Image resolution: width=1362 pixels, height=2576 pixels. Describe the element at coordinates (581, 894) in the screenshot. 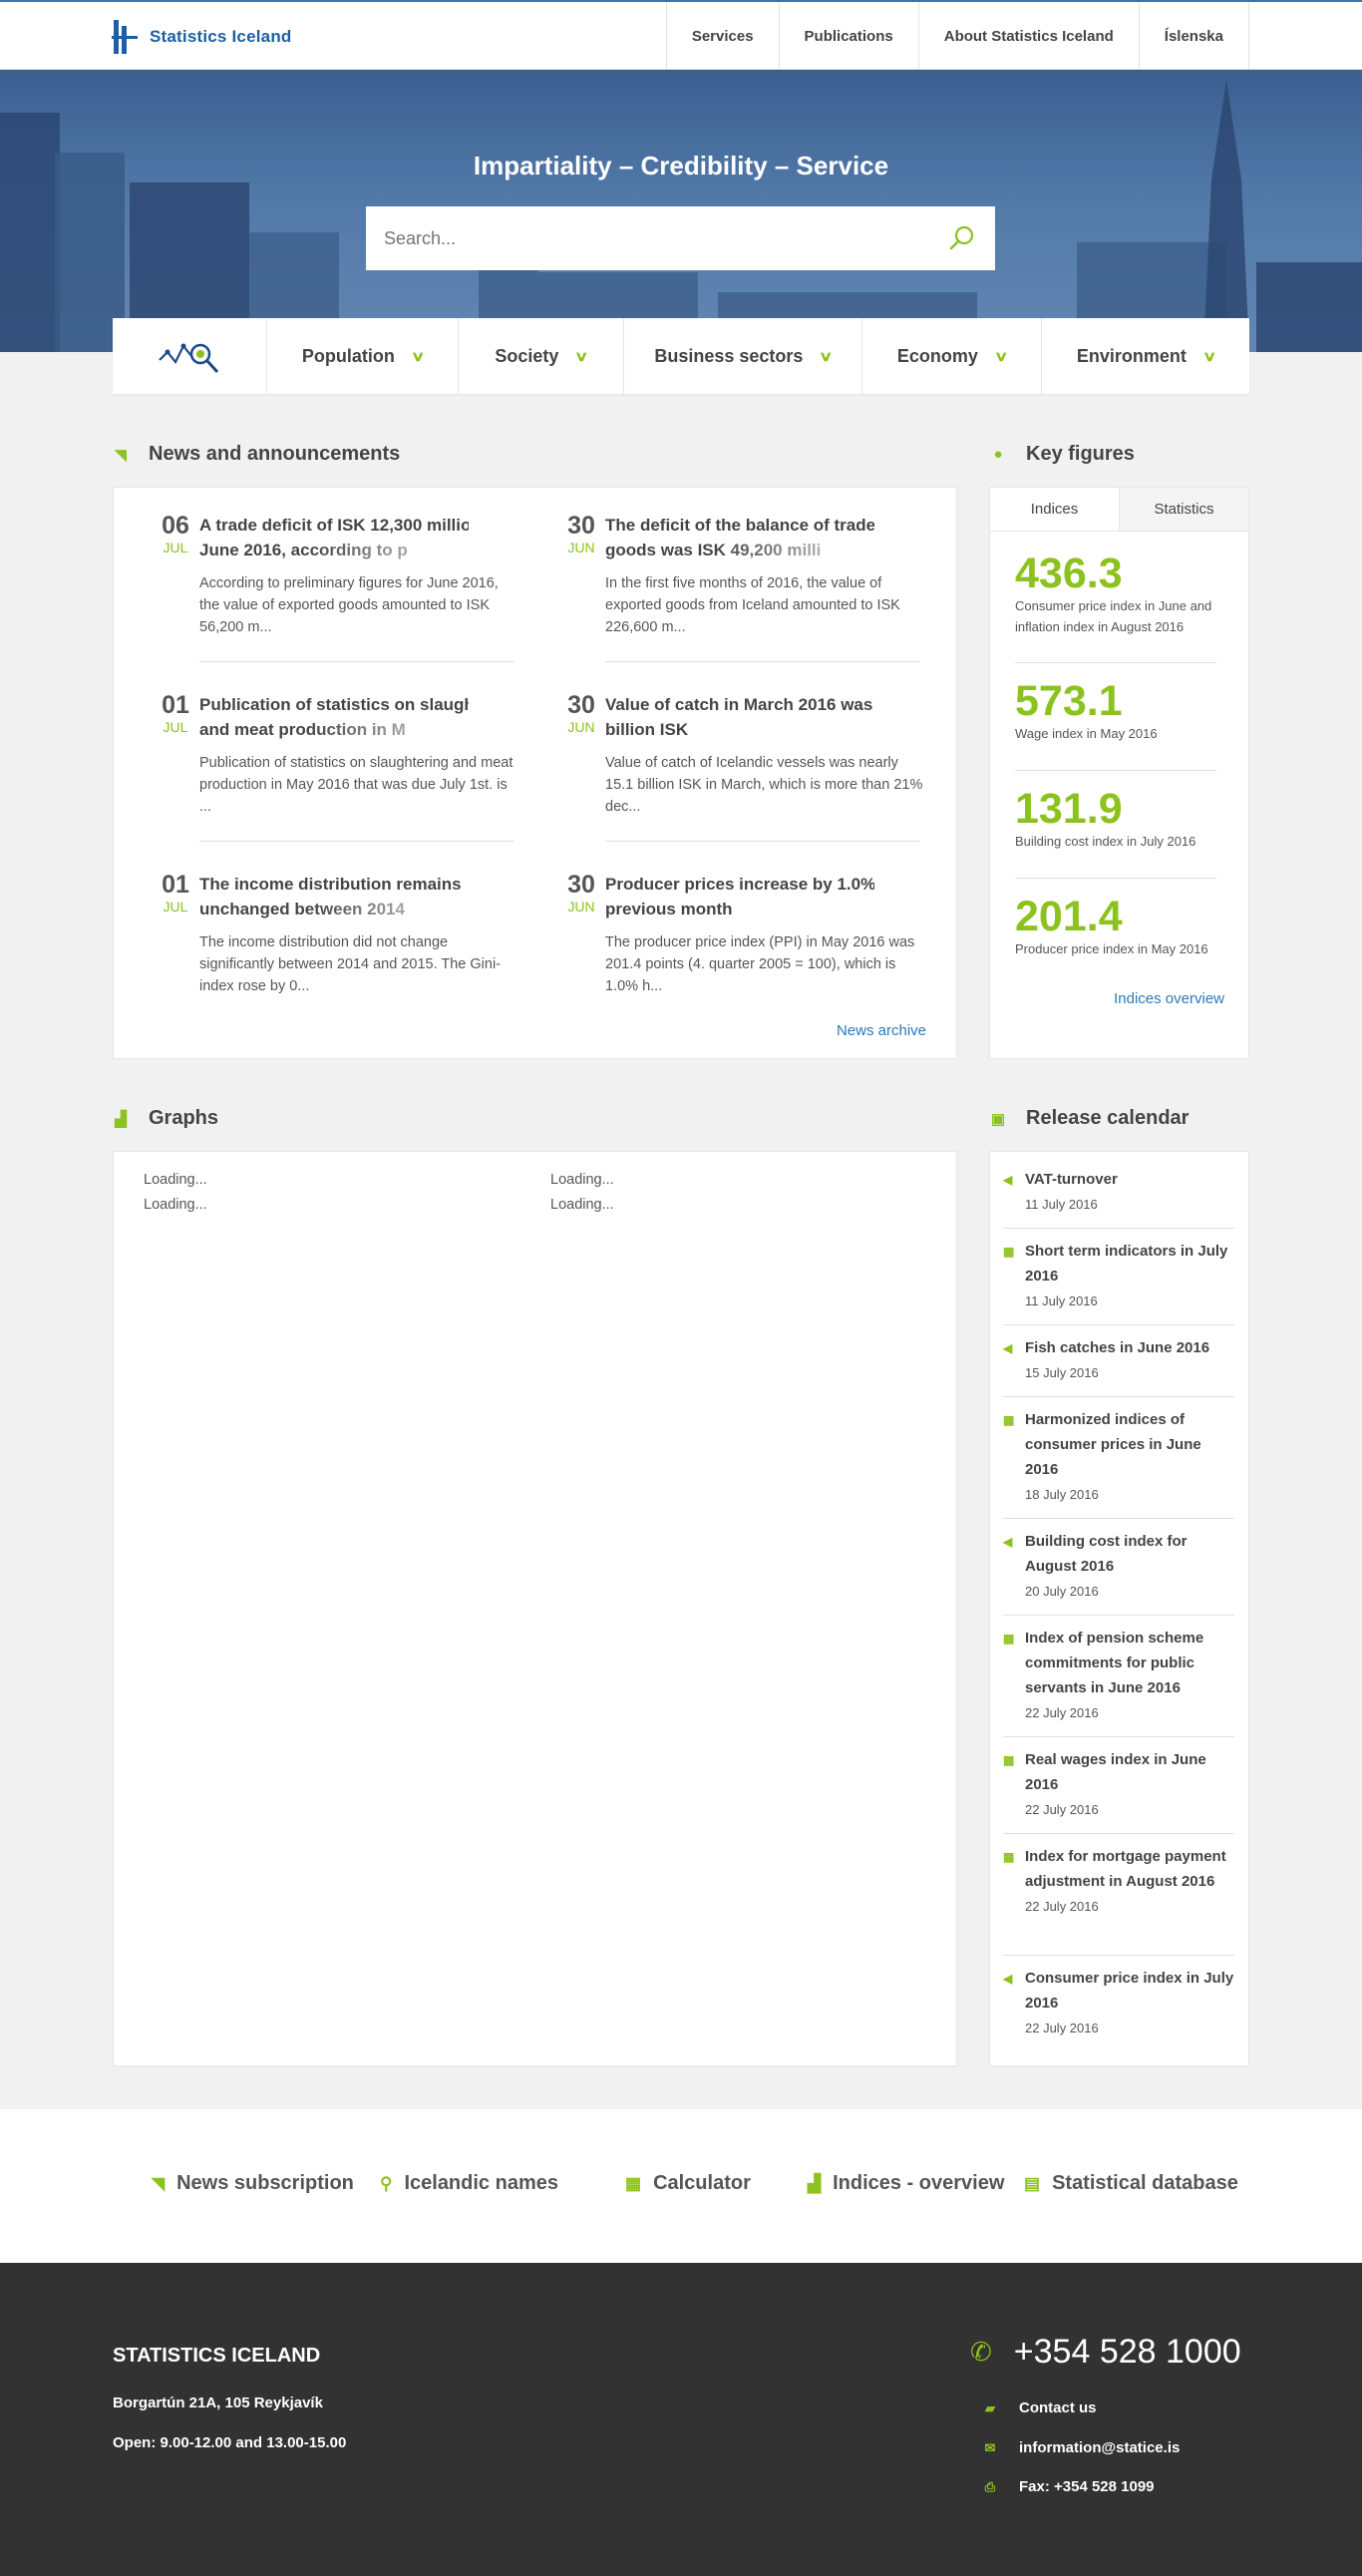

I see `news-date: 30 JUN` at that location.